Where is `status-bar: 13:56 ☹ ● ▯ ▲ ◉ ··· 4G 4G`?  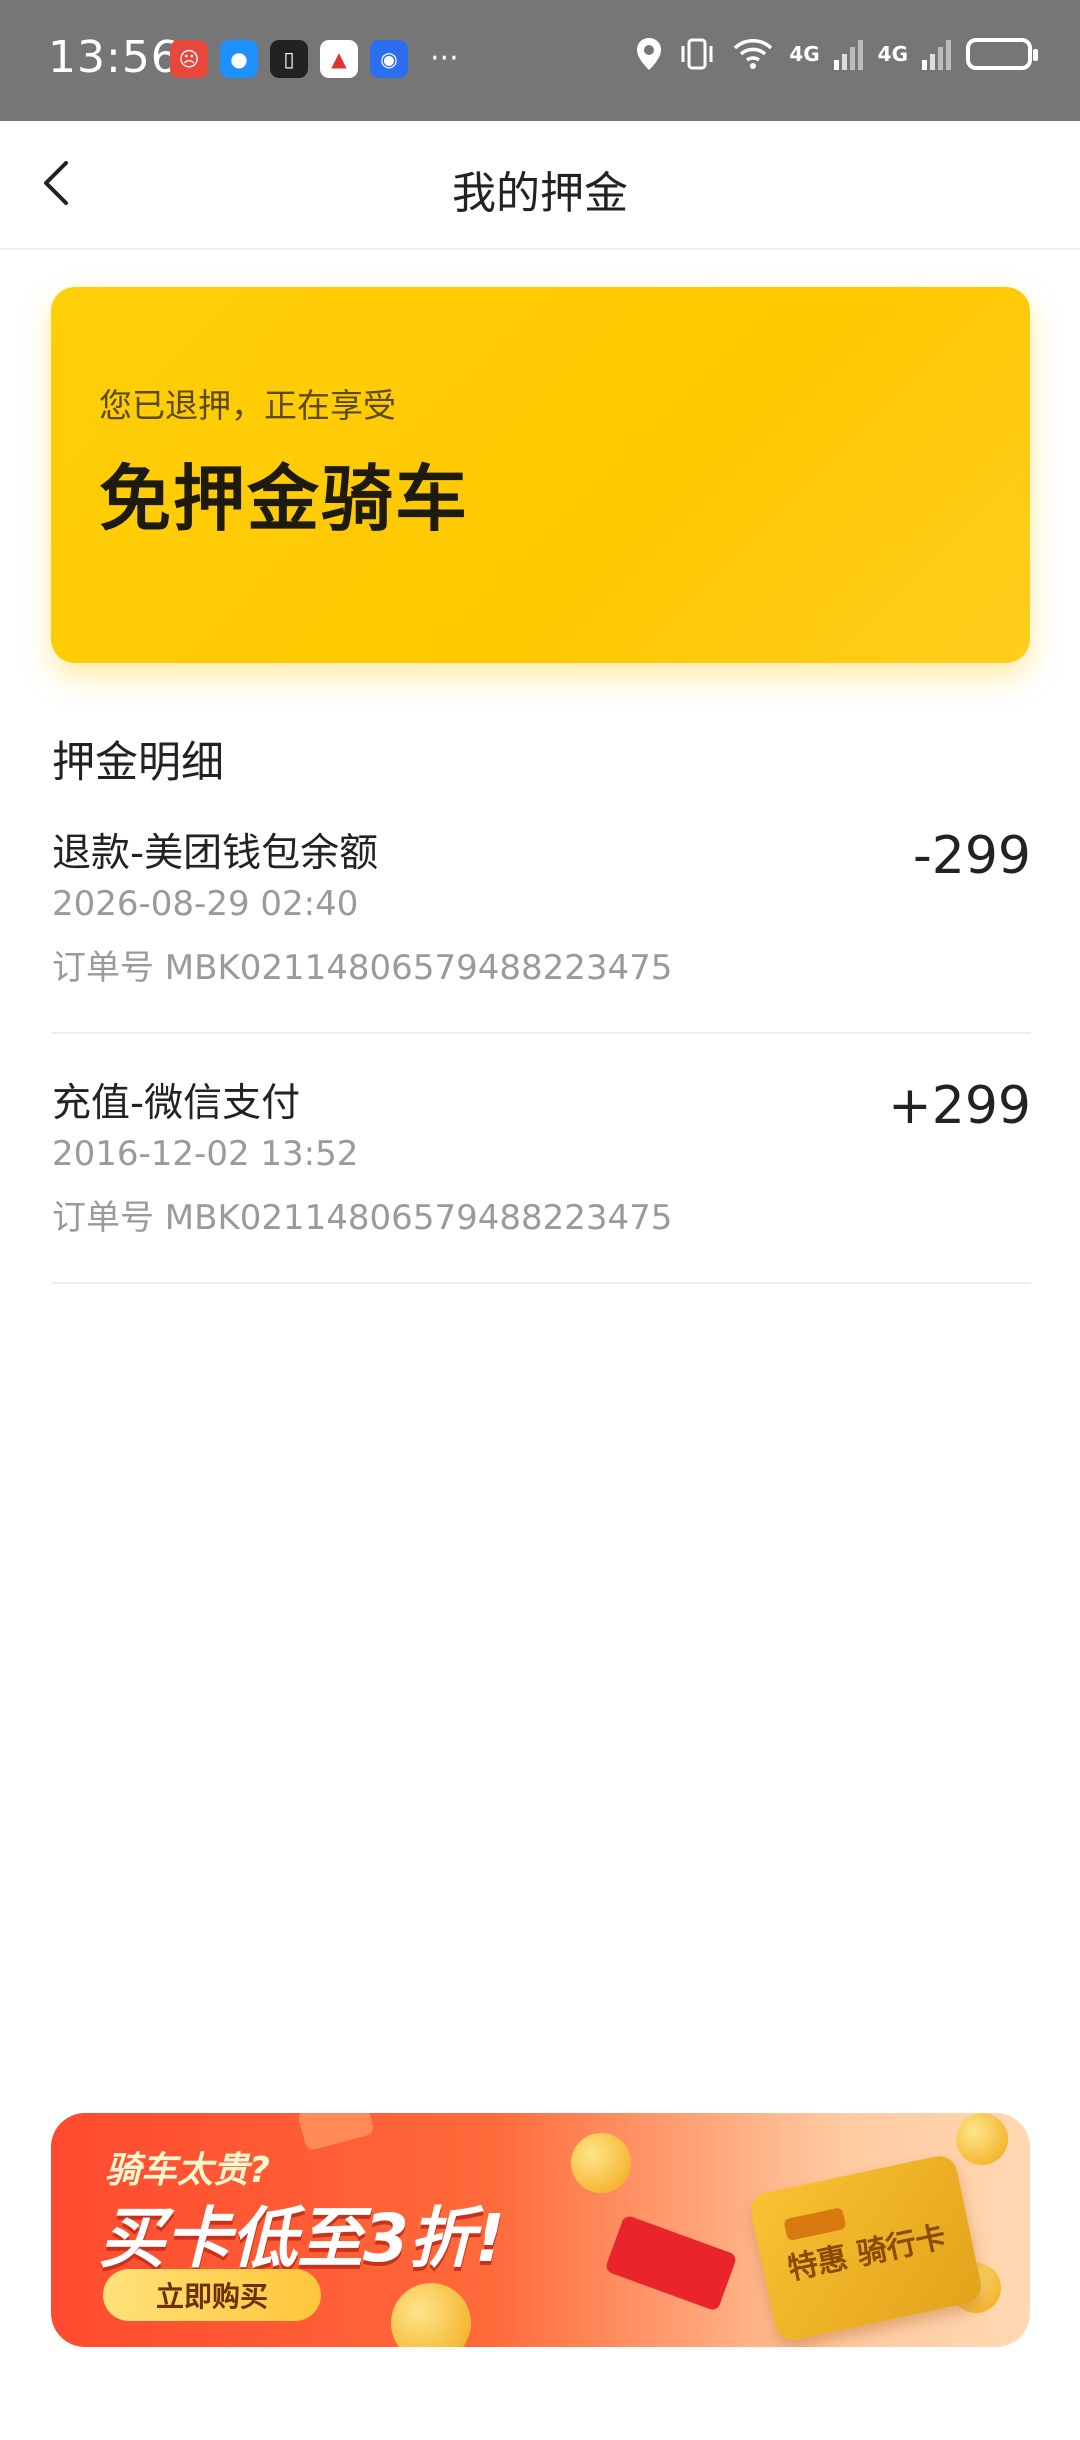 status-bar: 13:56 ☹ ● ▯ ▲ ◉ ··· 4G 4G is located at coordinates (540, 60).